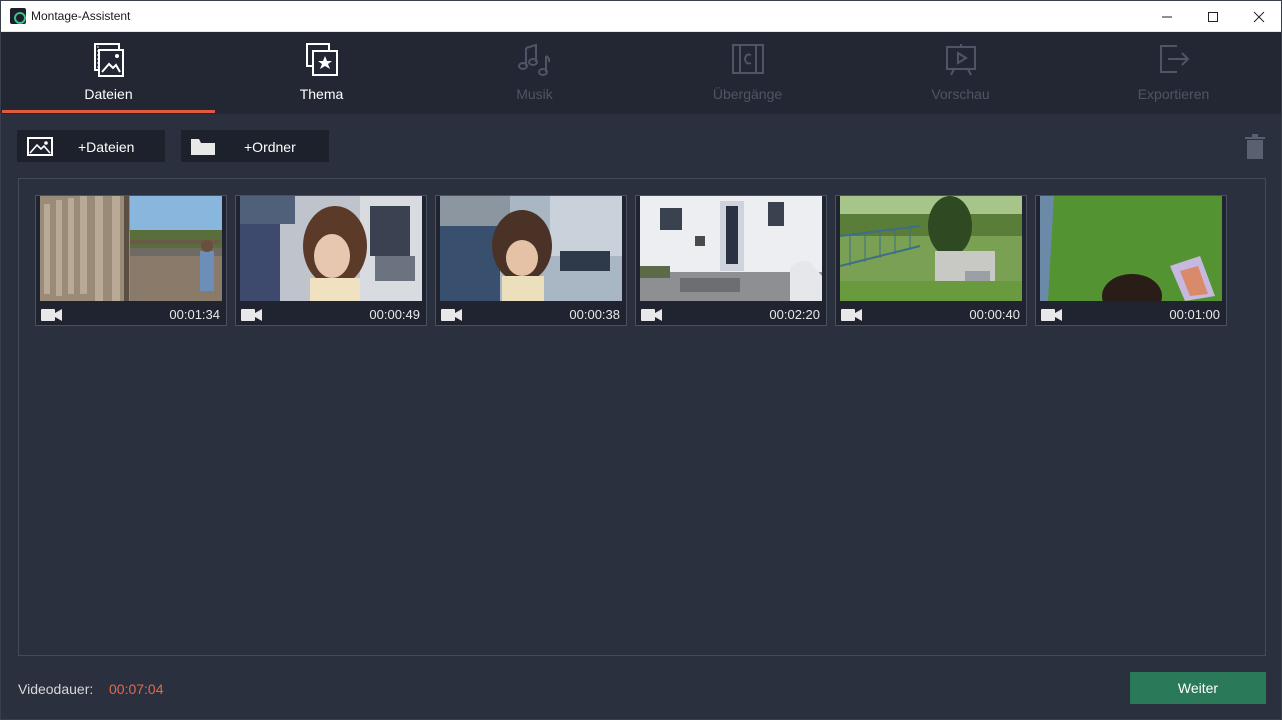 The height and width of the screenshot is (720, 1282). What do you see at coordinates (81, 16) in the screenshot?
I see `window-title: Montage-Assistent` at bounding box center [81, 16].